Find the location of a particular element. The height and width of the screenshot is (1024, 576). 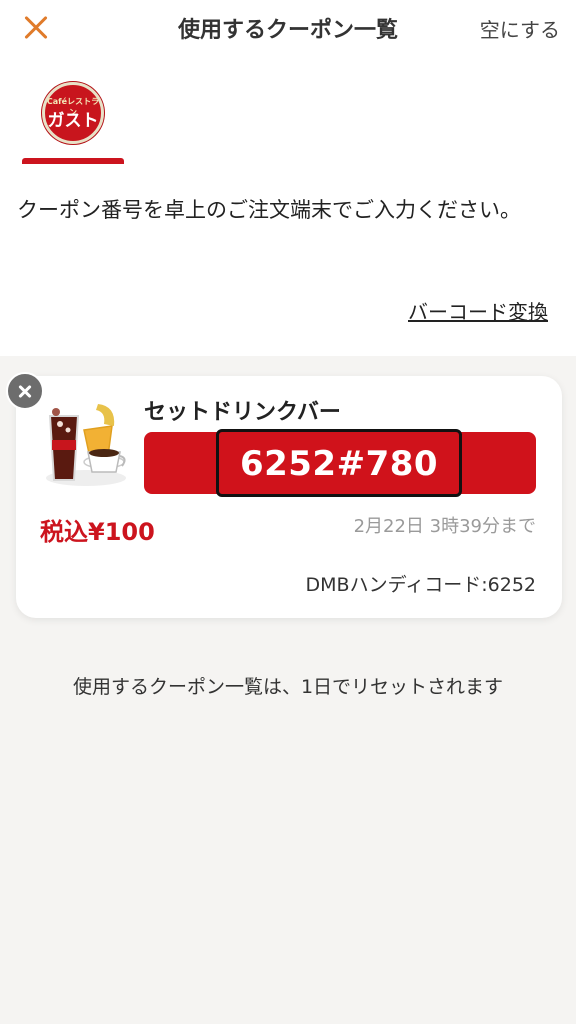

reset-note: 使用するクーポン一覧は、1日でリセットされます is located at coordinates (288, 687).